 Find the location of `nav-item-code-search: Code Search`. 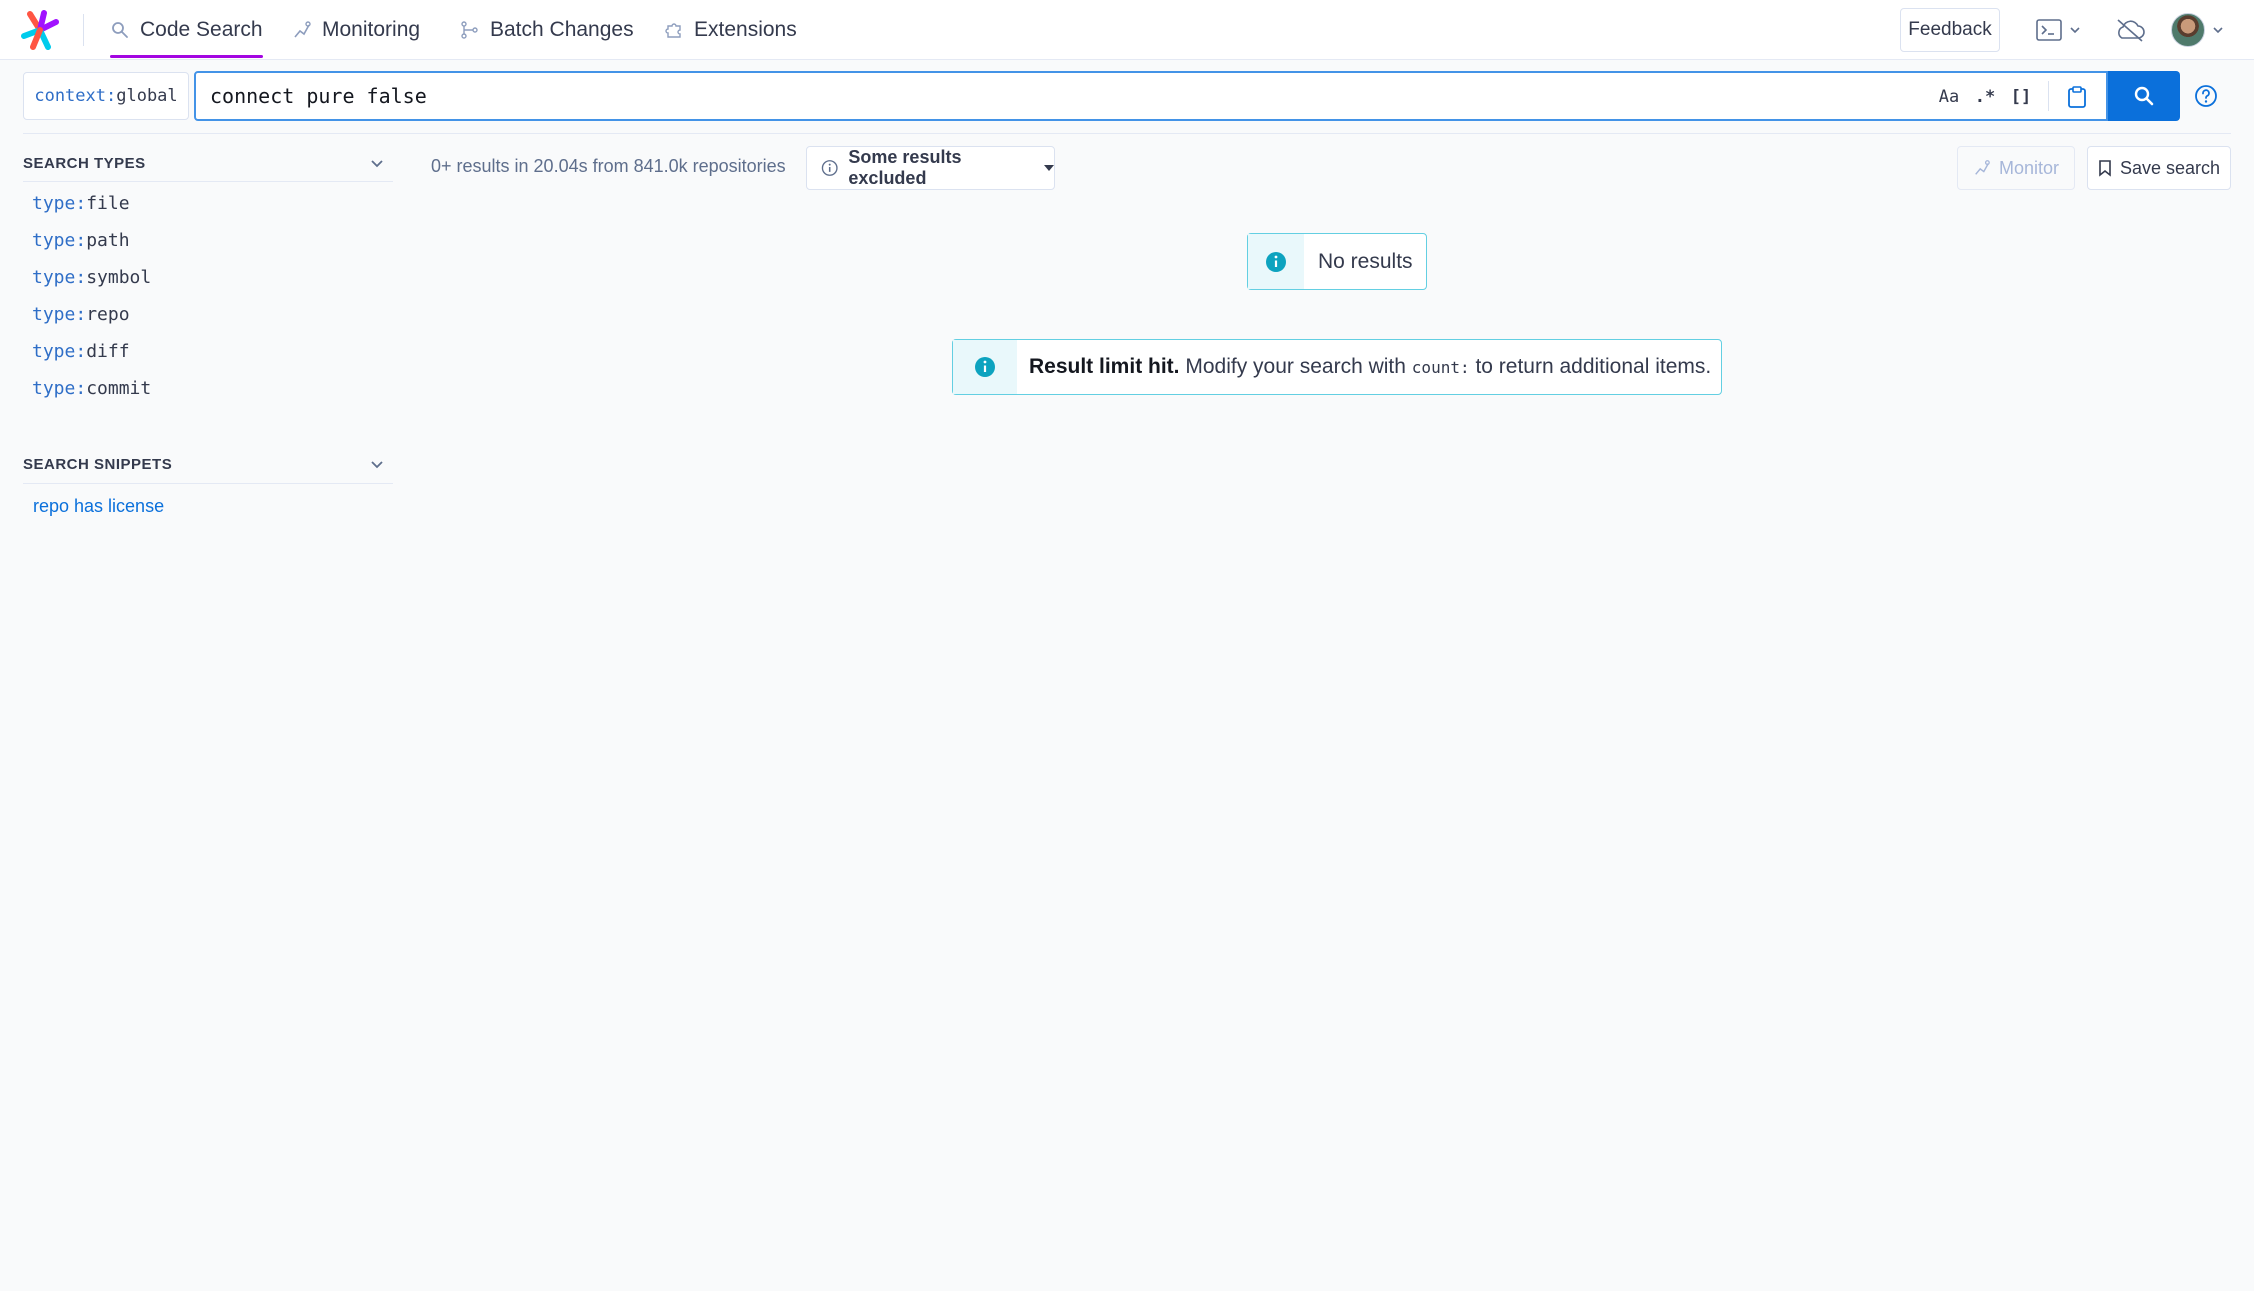

nav-item-code-search: Code Search is located at coordinates (186, 30).